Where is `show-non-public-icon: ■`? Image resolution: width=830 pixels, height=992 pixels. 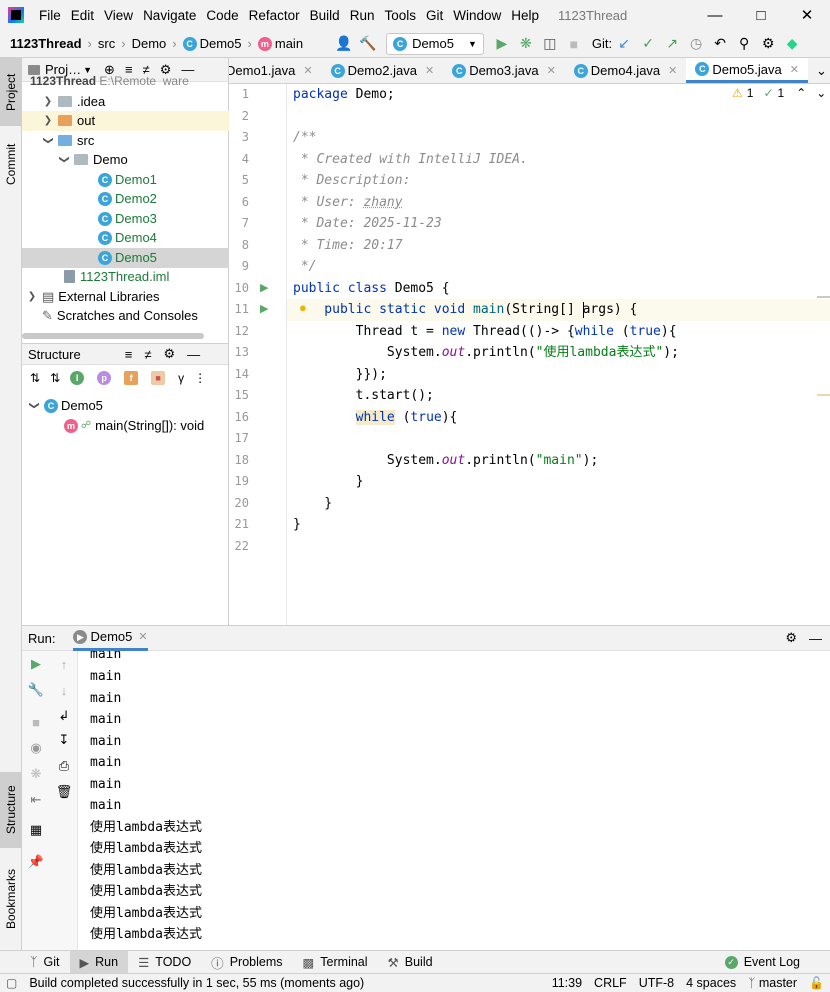 show-non-public-icon: ■ is located at coordinates (158, 378).